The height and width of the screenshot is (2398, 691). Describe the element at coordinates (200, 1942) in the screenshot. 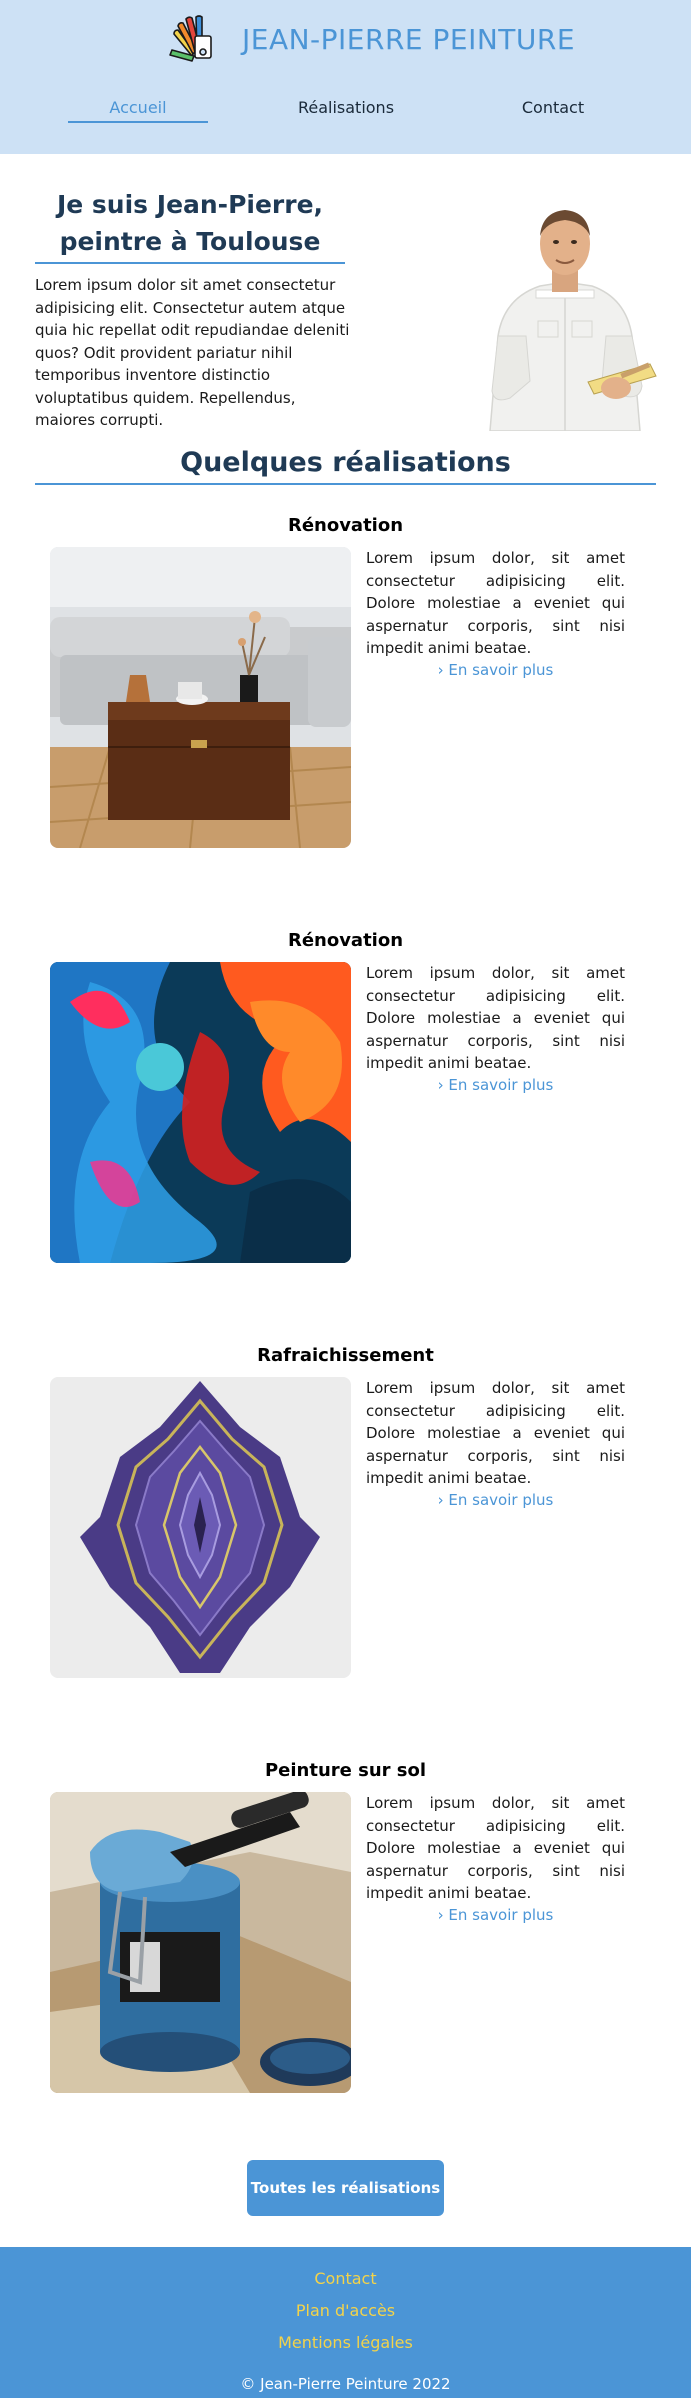

I see `paint-can-roller-photo` at that location.